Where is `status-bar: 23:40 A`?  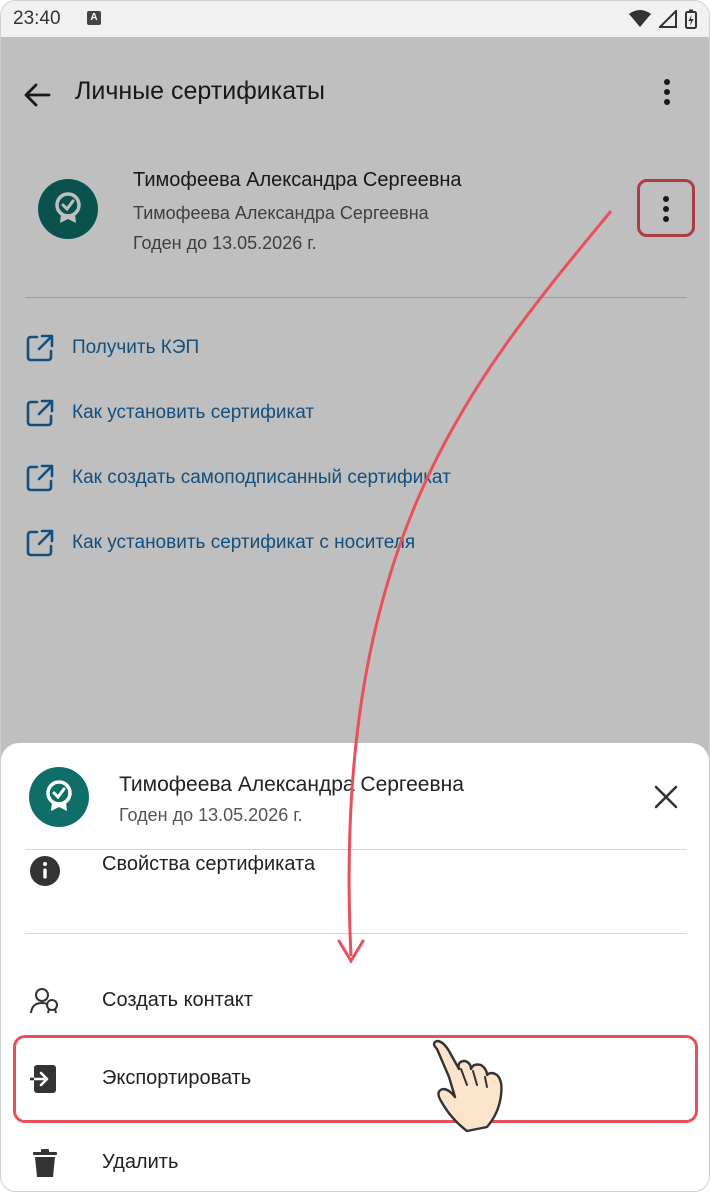 status-bar: 23:40 A is located at coordinates (355, 19).